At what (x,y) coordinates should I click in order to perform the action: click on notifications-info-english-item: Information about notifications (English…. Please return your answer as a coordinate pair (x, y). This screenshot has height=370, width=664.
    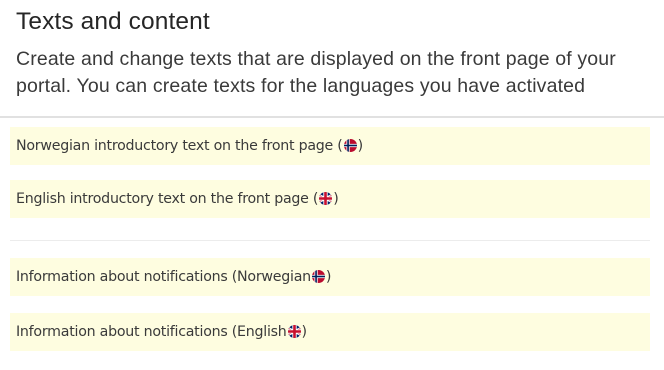
    Looking at the image, I should click on (330, 332).